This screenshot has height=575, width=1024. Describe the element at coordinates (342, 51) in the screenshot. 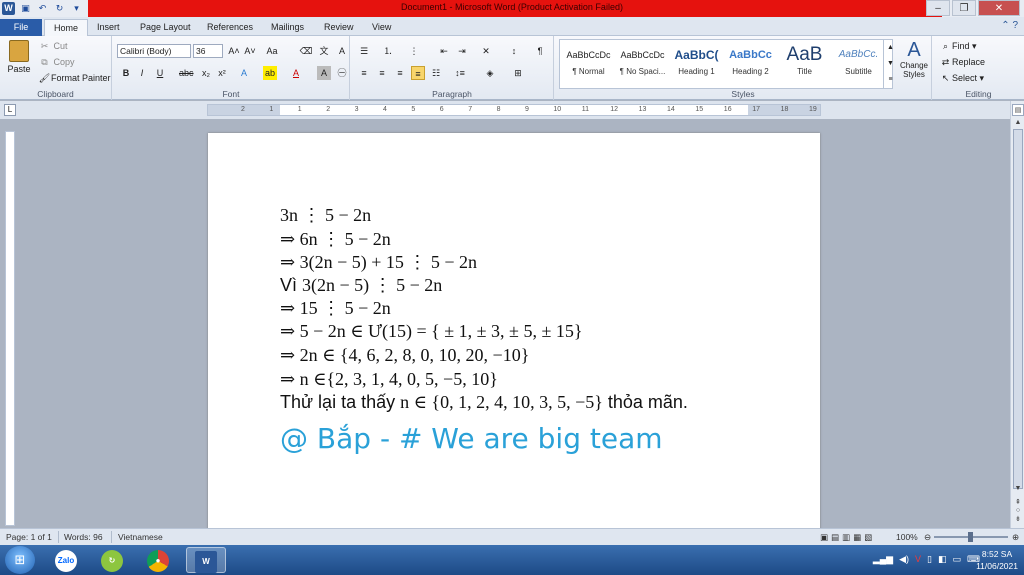

I see `character-border-icon: A` at that location.